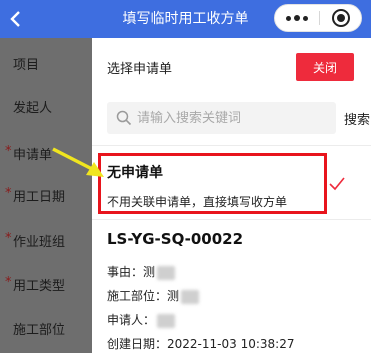  What do you see at coordinates (35, 240) in the screenshot?
I see `form-label-work-team: * 作业班组` at bounding box center [35, 240].